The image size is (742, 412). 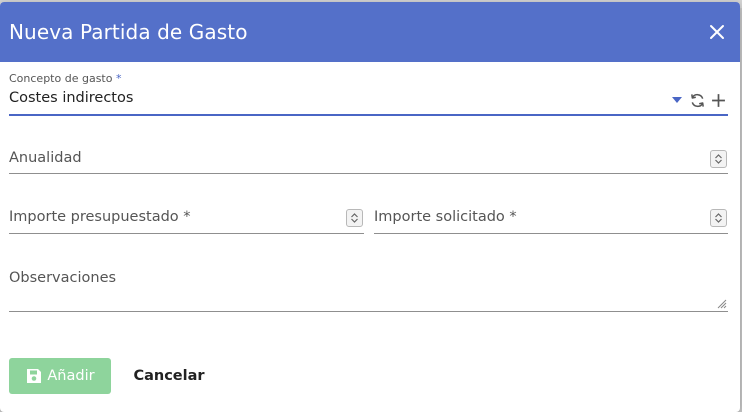 What do you see at coordinates (722, 304) in the screenshot?
I see `resize-handle-icon` at bounding box center [722, 304].